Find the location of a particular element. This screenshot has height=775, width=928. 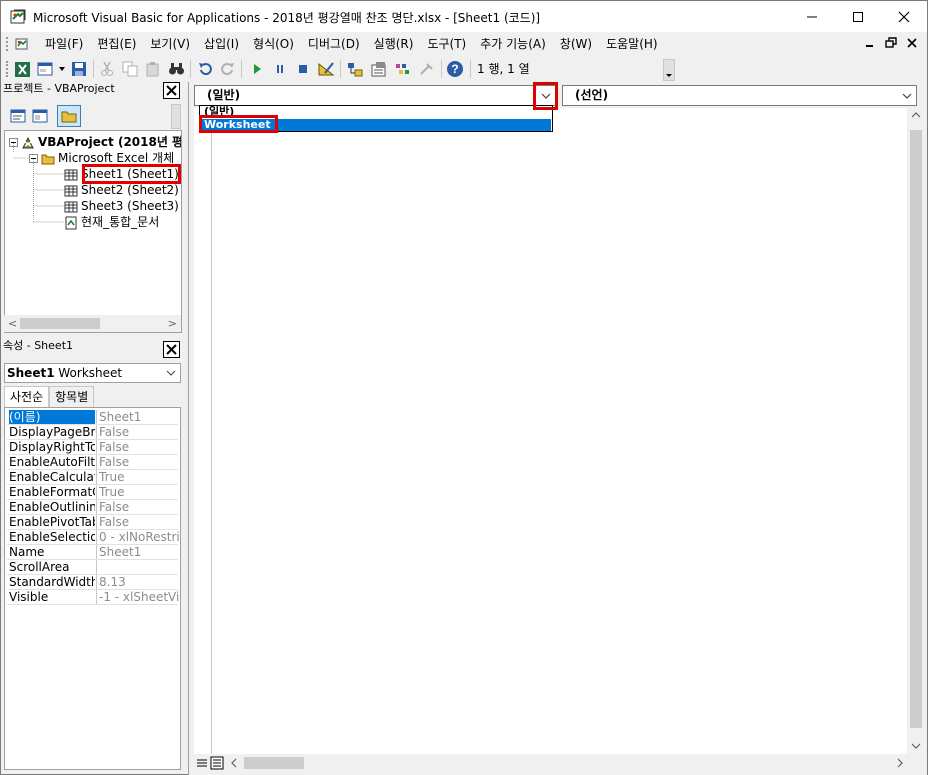

object-select: Sheet1 Worksheet is located at coordinates (92, 373).